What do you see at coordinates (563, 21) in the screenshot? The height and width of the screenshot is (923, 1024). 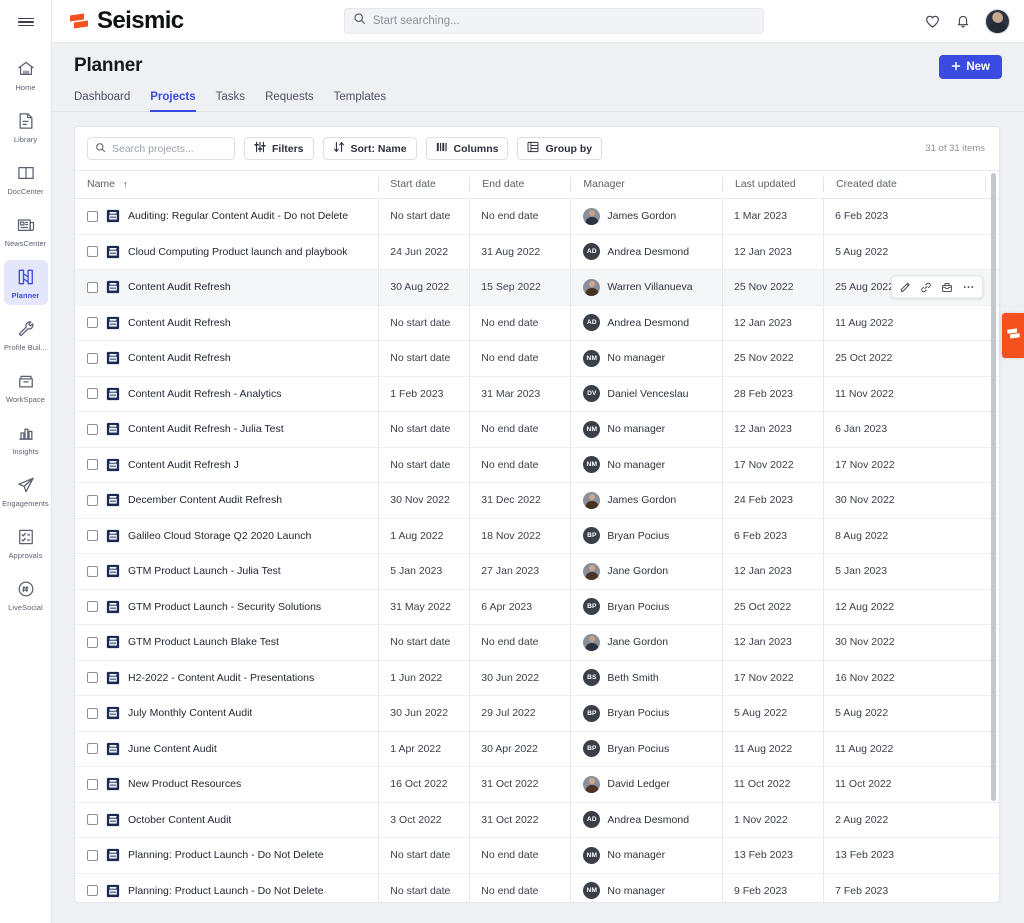 I see `global-search-input` at bounding box center [563, 21].